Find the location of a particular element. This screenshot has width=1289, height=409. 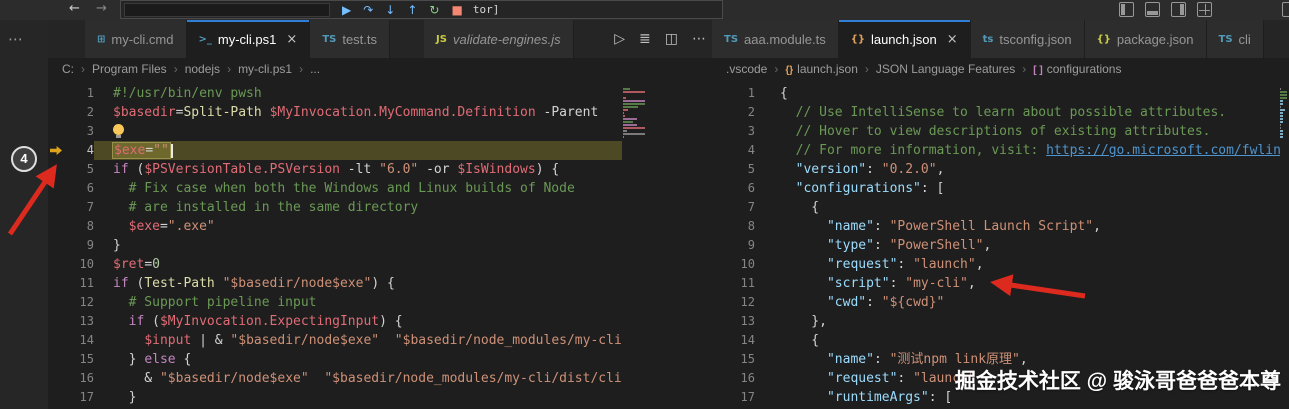

breadcrumb-item: Program Files is located at coordinates (129, 69).